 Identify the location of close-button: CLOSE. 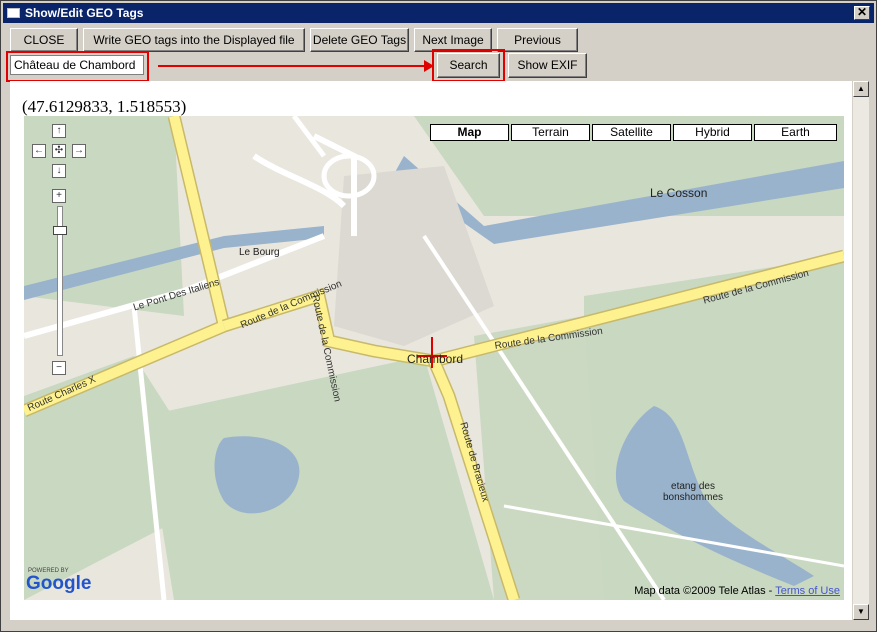
(44, 40).